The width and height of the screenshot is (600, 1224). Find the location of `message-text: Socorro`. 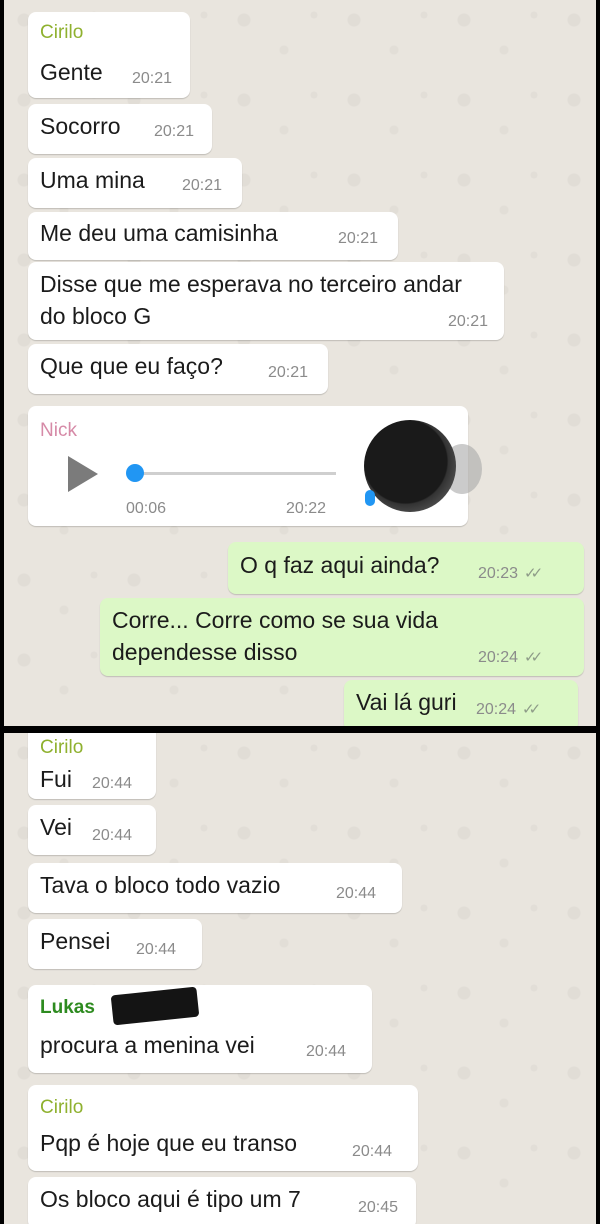

message-text: Socorro is located at coordinates (80, 126).